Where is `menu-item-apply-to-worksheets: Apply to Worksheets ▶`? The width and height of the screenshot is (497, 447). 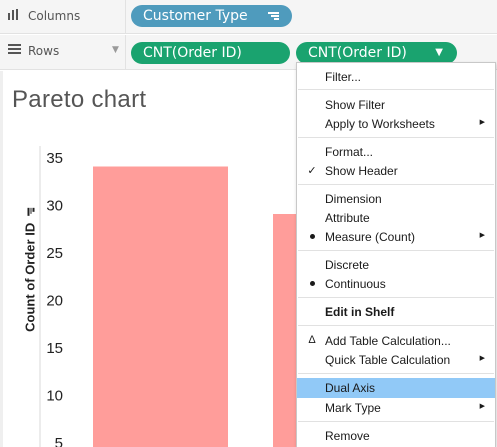 menu-item-apply-to-worksheets: Apply to Worksheets ▶ is located at coordinates (396, 123).